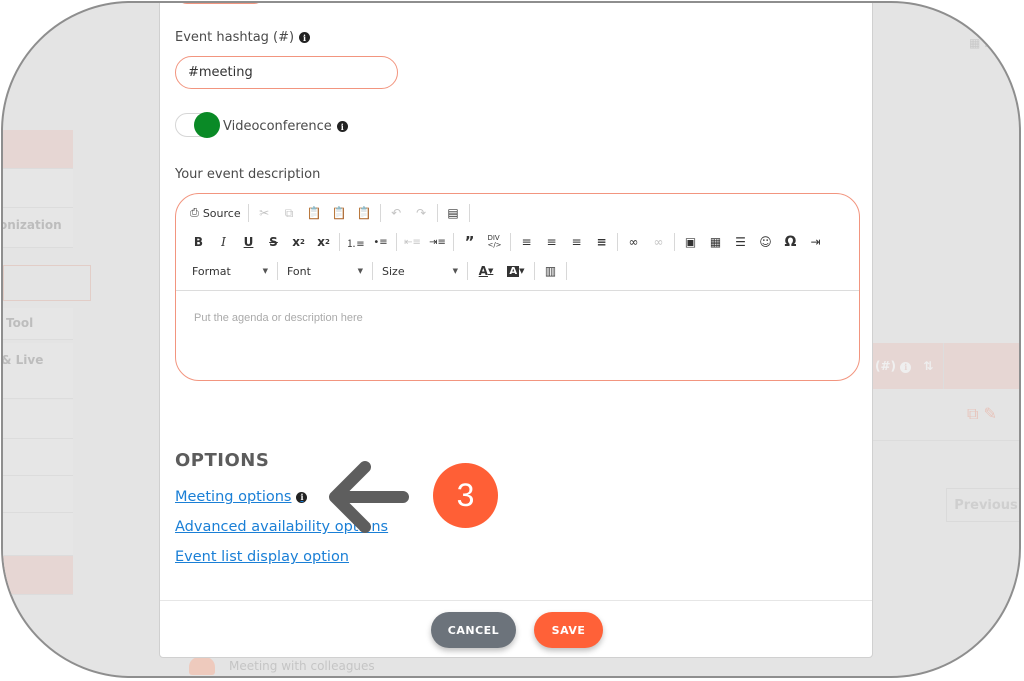 The width and height of the screenshot is (1024, 681). I want to click on superscript-icon: x2, so click(323, 242).